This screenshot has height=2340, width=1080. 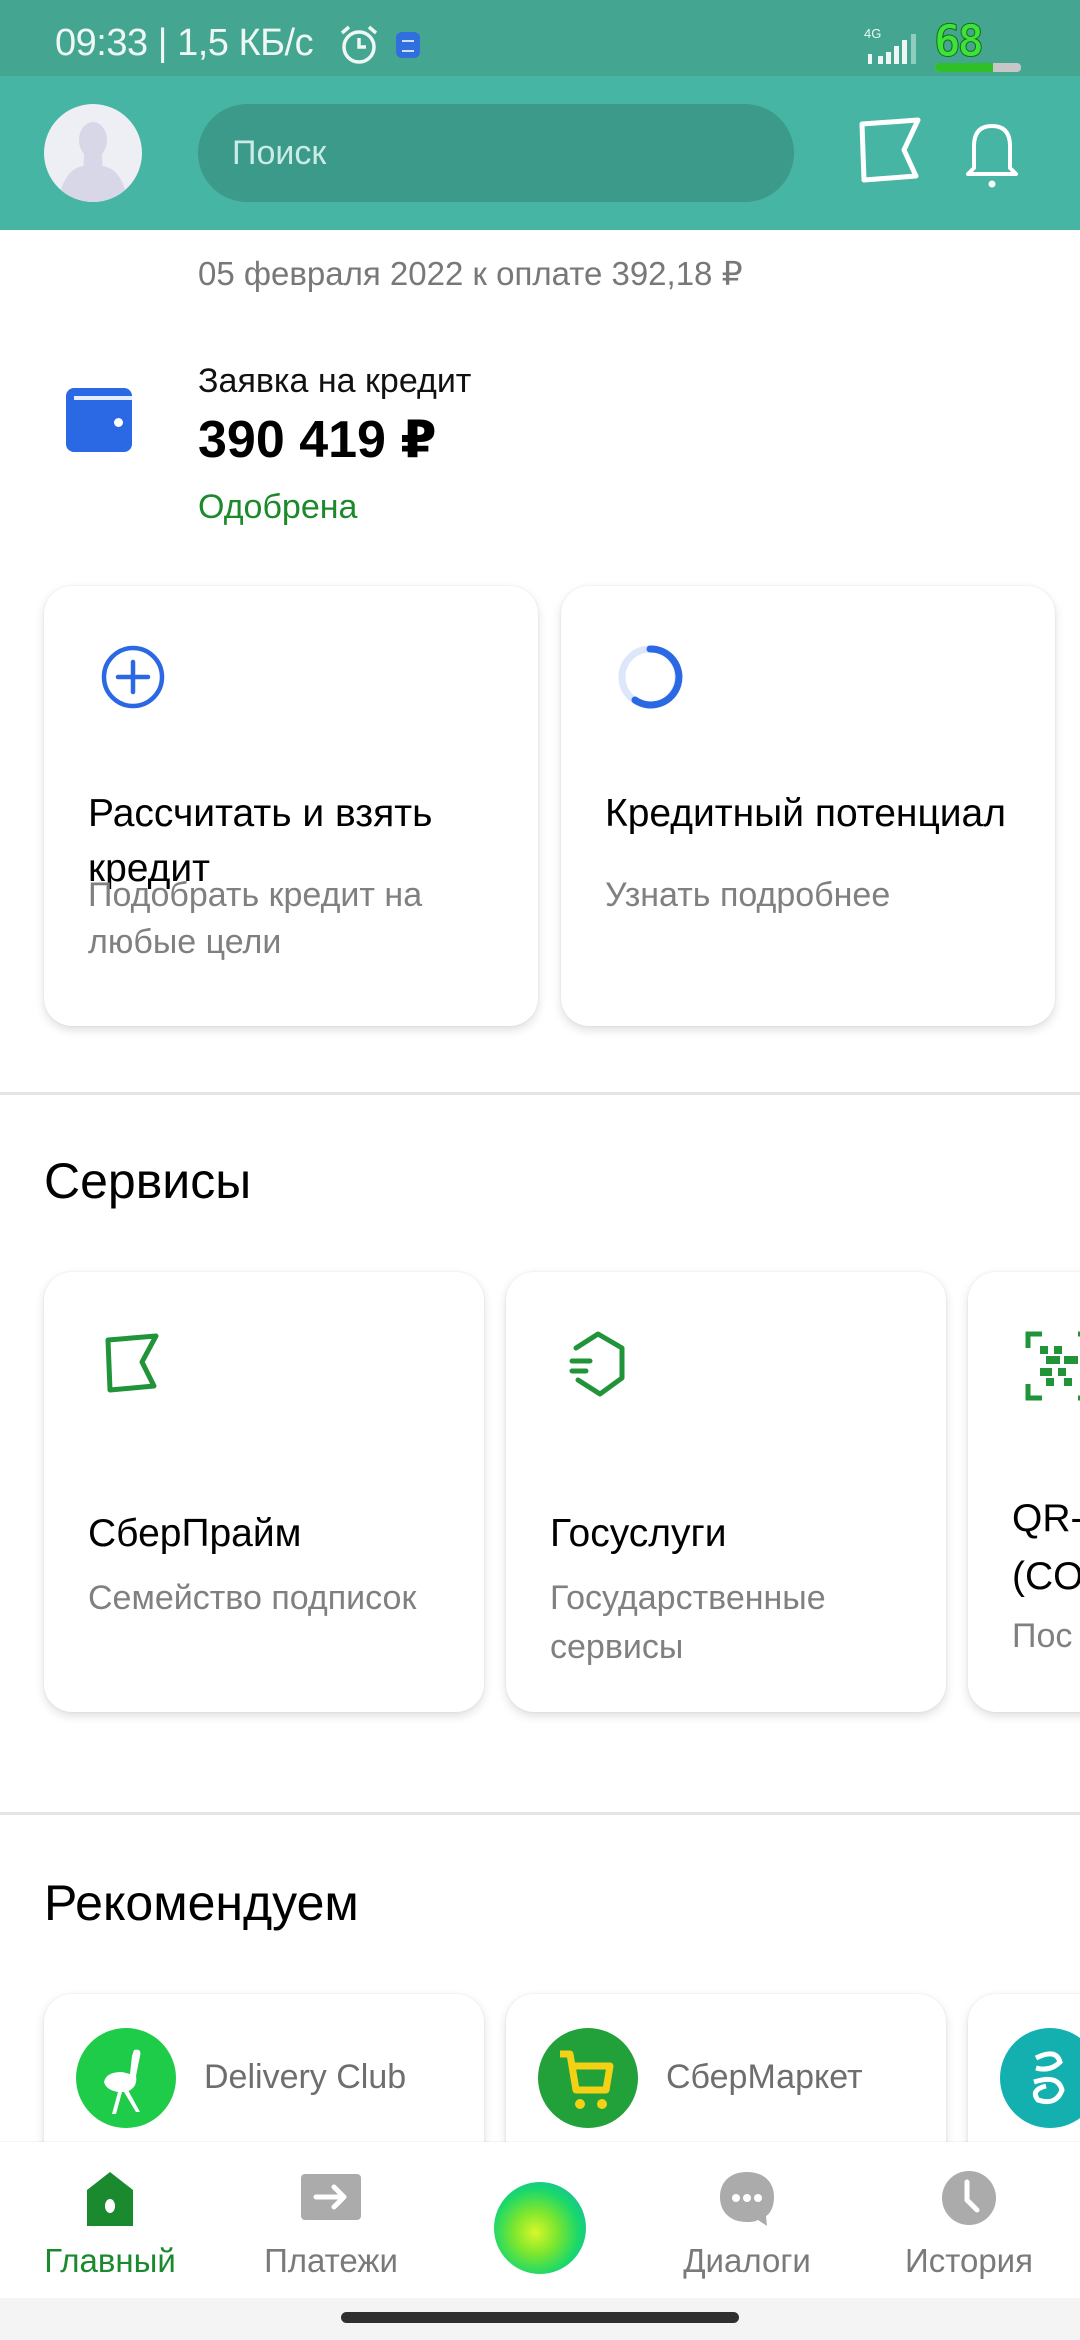 I want to click on service-card-gosuslugi: Госуслуги Государственные сервисы, so click(x=726, y=1492).